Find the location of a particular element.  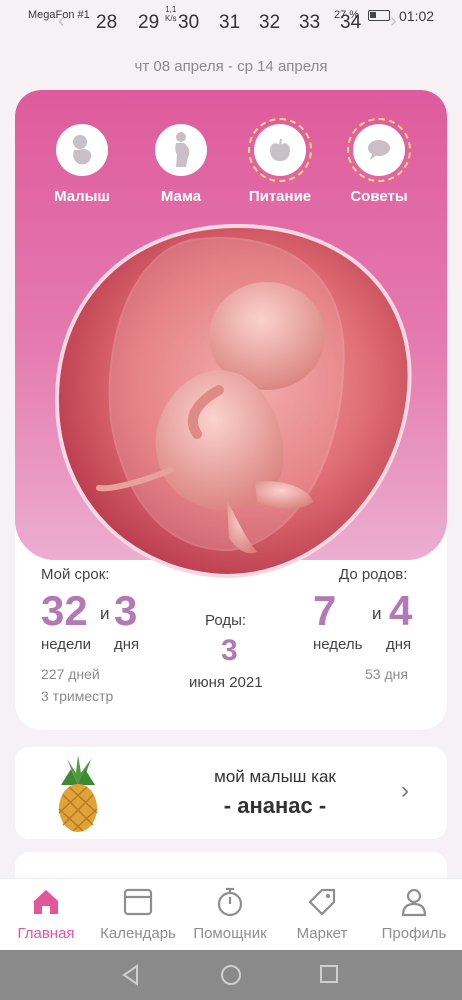

term-and: и is located at coordinates (105, 613).